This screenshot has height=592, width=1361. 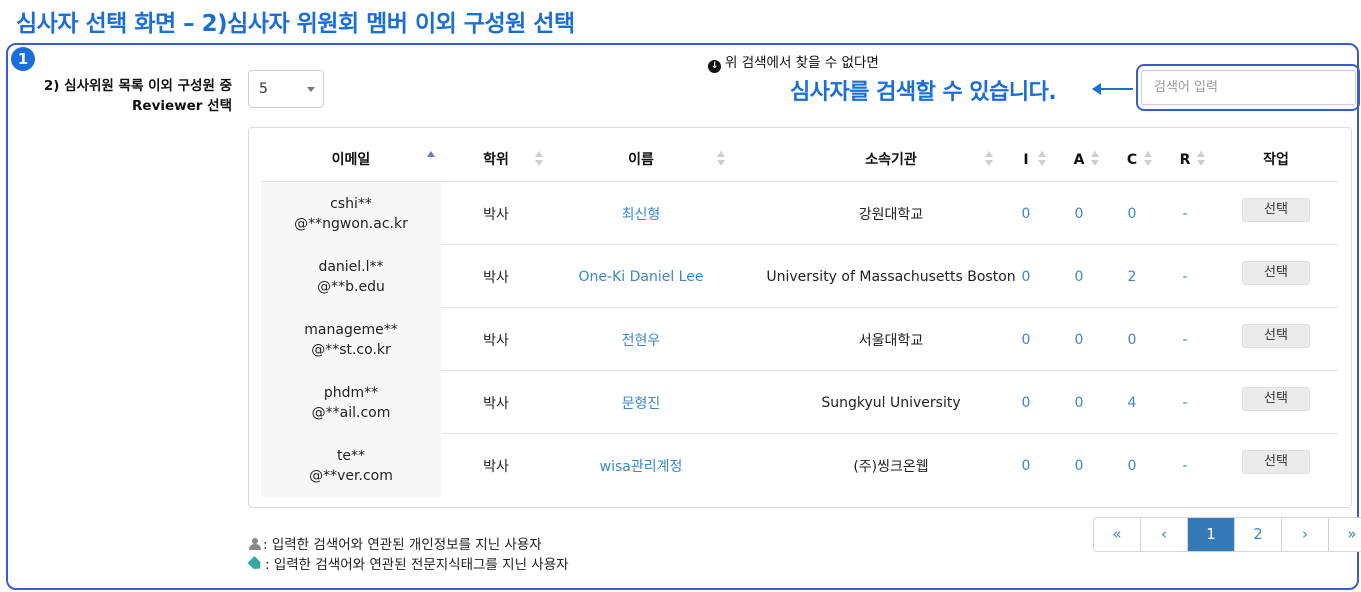 I want to click on notice-text: 위 검색에서 찾을 수 없다면, so click(x=802, y=63).